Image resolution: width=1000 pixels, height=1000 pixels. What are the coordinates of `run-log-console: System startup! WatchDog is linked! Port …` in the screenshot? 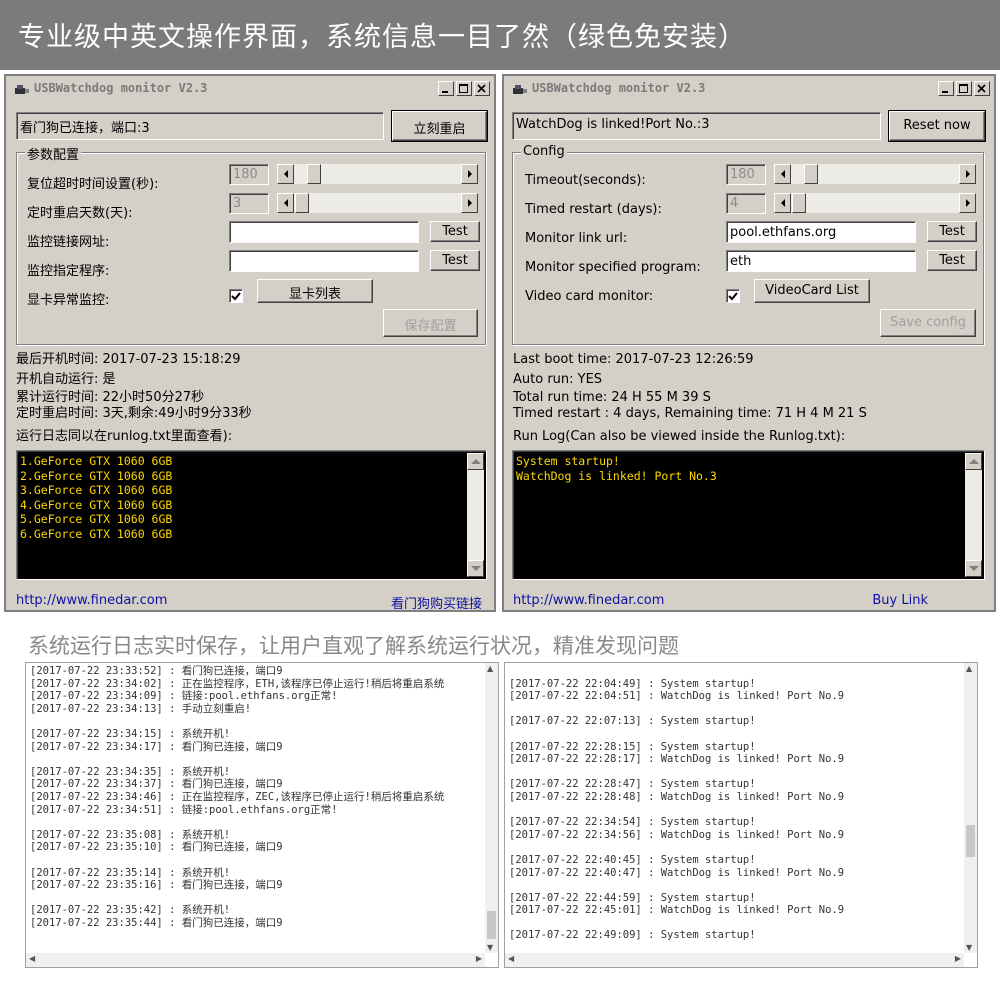 It's located at (748, 515).